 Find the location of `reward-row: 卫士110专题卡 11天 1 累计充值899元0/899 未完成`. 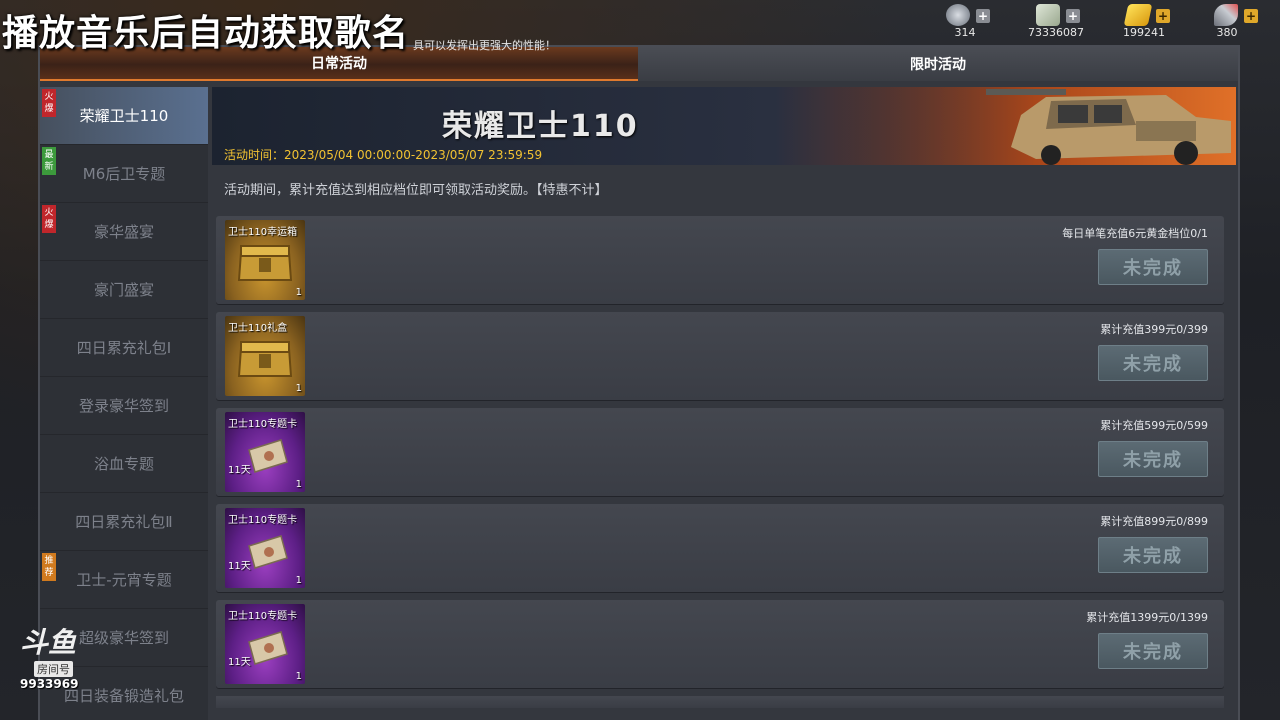

reward-row: 卫士110专题卡 11天 1 累计充值899元0/899 未完成 is located at coordinates (720, 548).